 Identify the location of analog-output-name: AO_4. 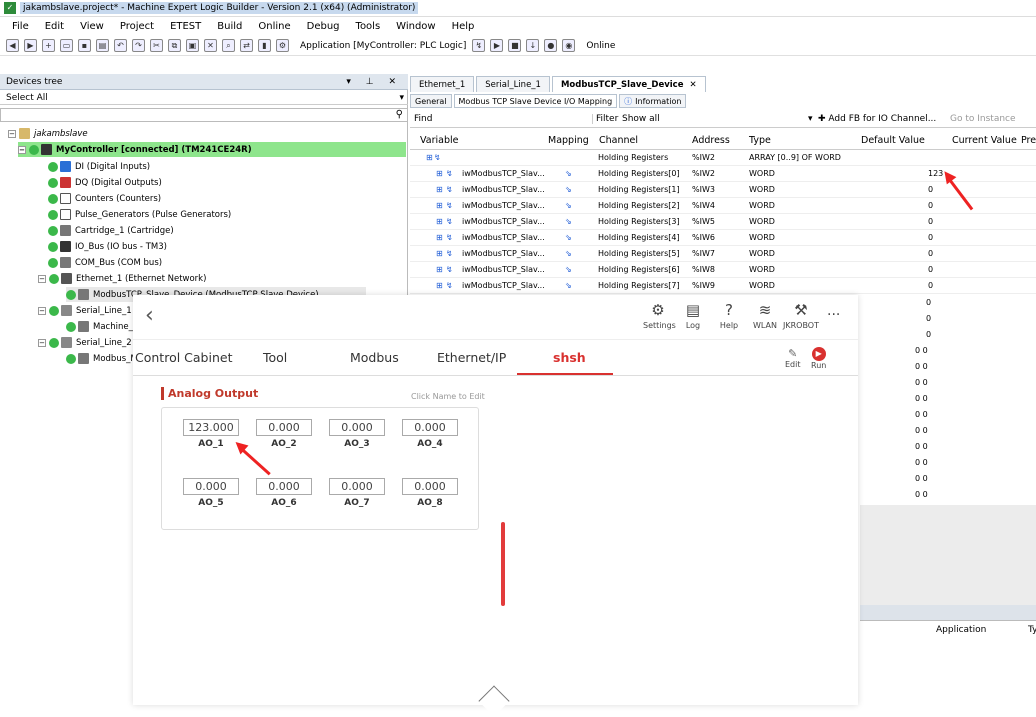
(430, 444).